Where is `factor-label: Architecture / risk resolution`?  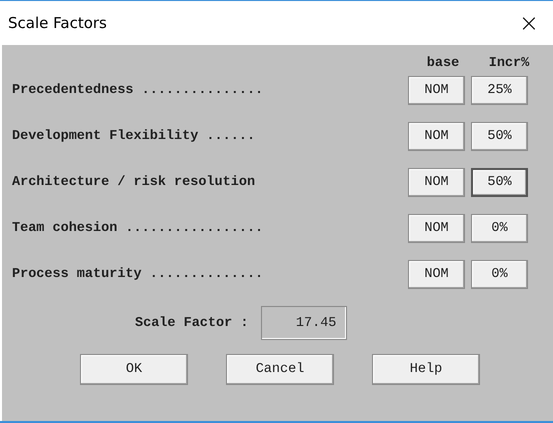 factor-label: Architecture / risk resolution is located at coordinates (134, 182).